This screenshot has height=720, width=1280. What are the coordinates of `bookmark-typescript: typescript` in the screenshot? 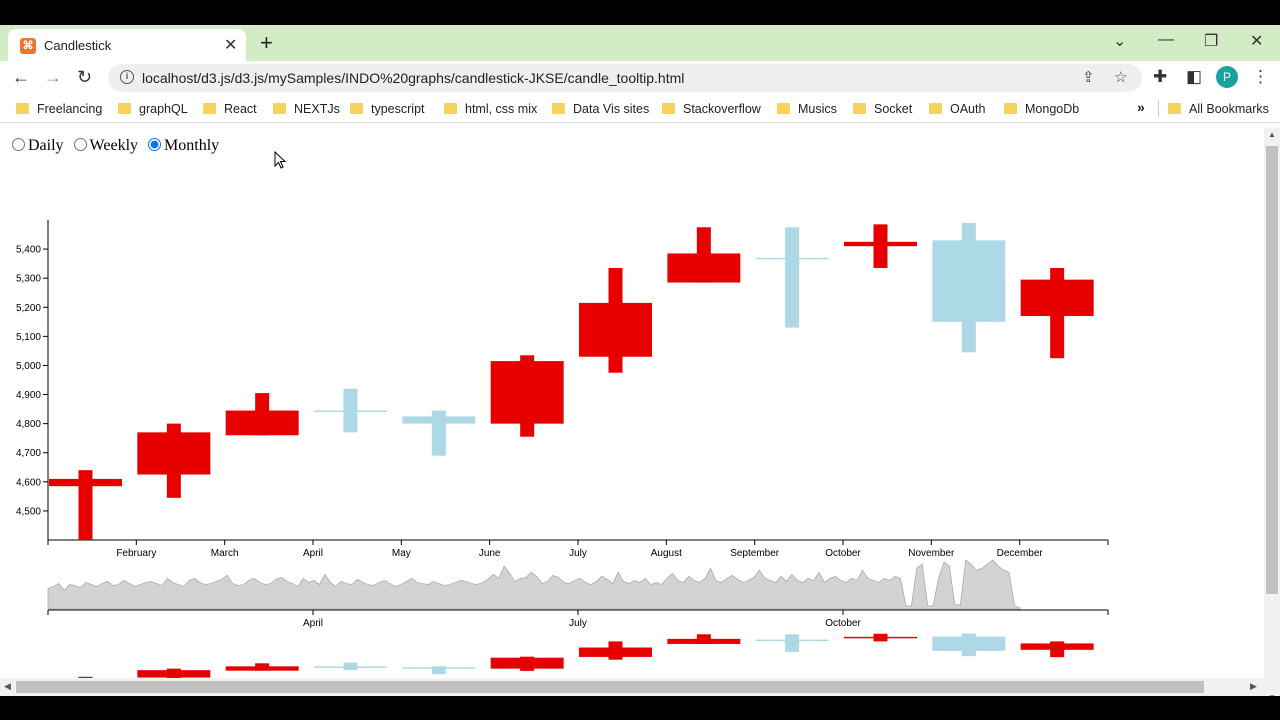 It's located at (387, 110).